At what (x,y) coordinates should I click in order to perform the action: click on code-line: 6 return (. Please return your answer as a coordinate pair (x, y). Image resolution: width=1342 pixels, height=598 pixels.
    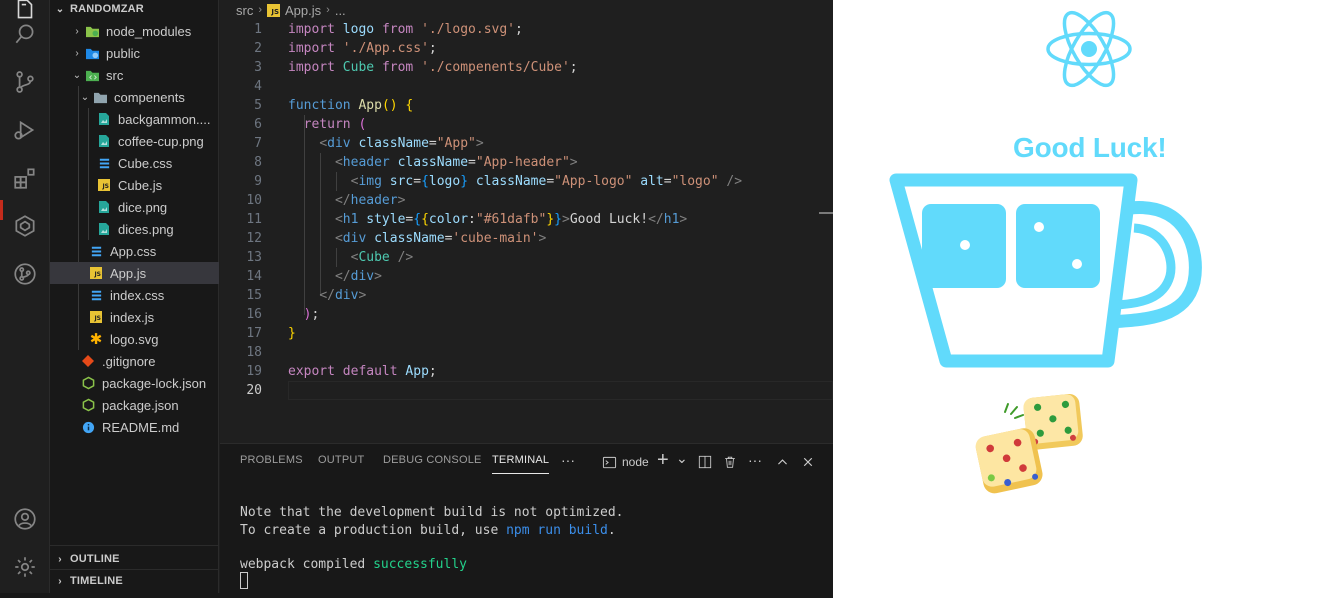
    Looking at the image, I should click on (520, 124).